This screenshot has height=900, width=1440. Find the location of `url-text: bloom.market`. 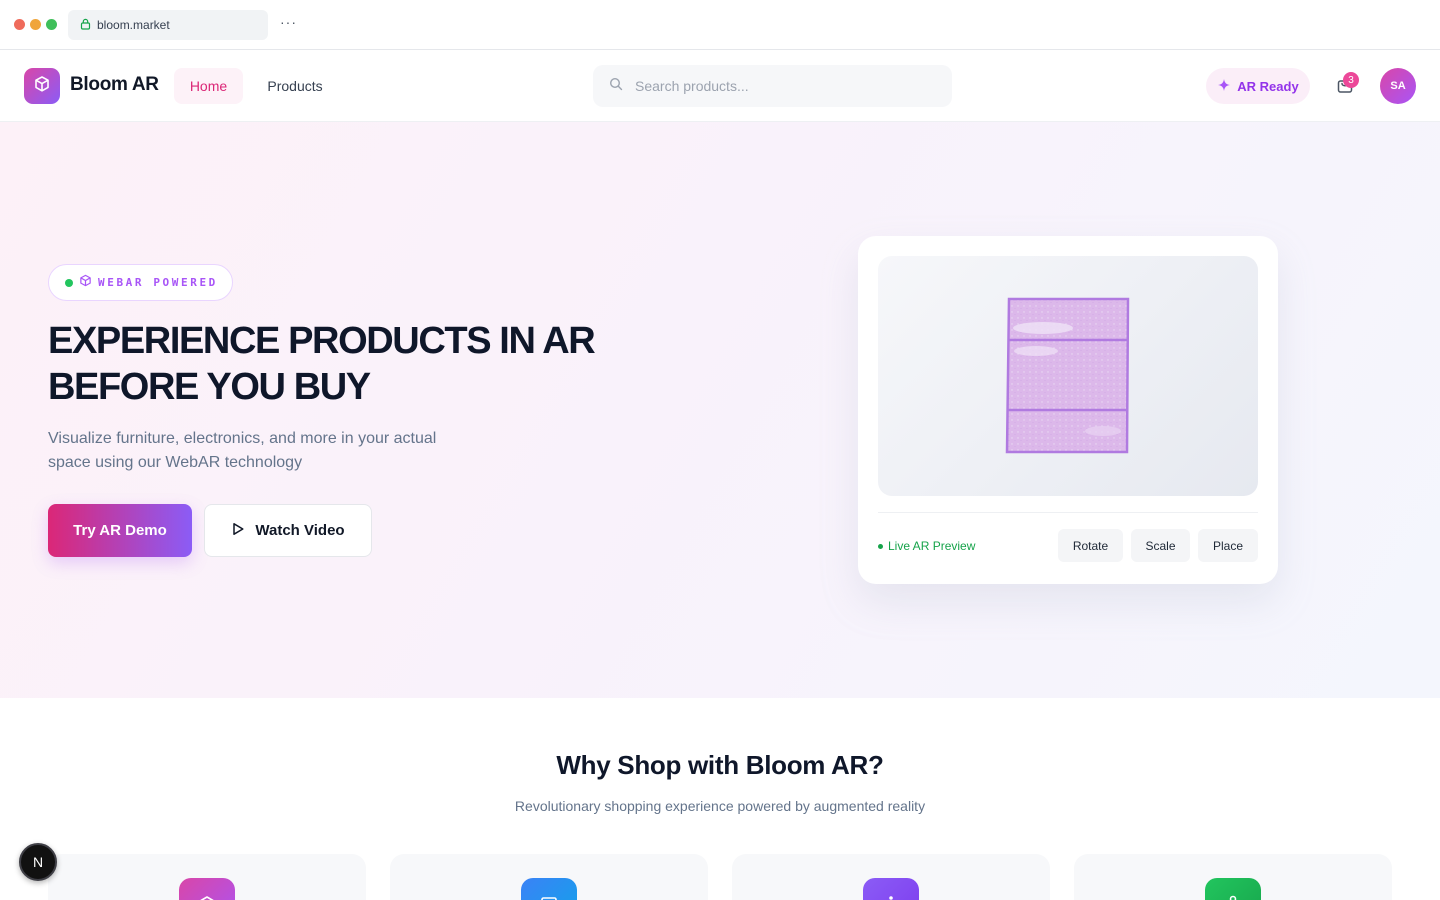

url-text: bloom.market is located at coordinates (133, 25).